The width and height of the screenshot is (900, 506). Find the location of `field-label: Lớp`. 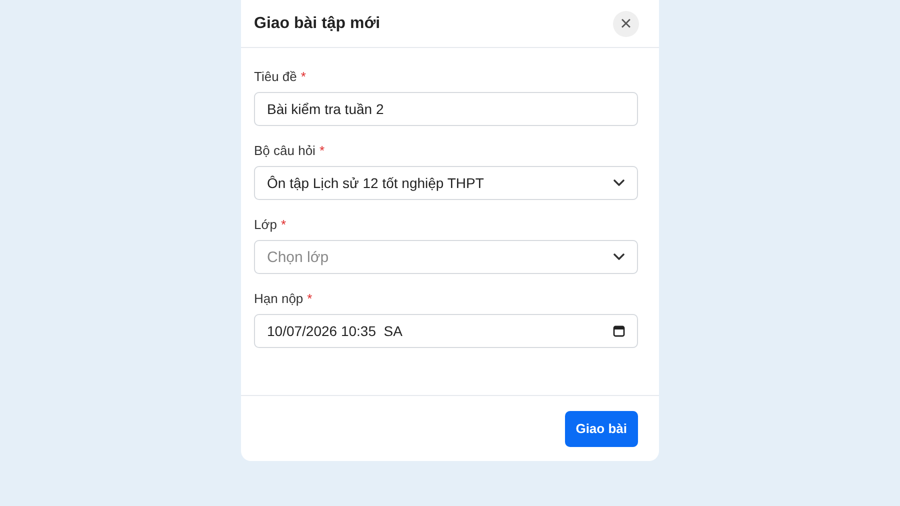

field-label: Lớp is located at coordinates (265, 224).